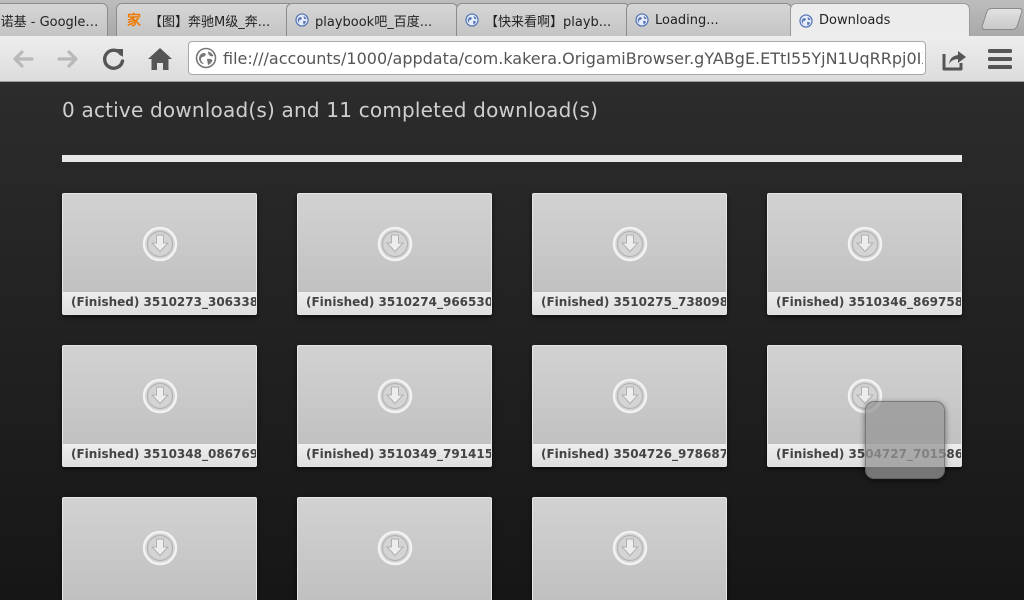 The height and width of the screenshot is (600, 1024). I want to click on forward-arrow-icon, so click(67, 59).